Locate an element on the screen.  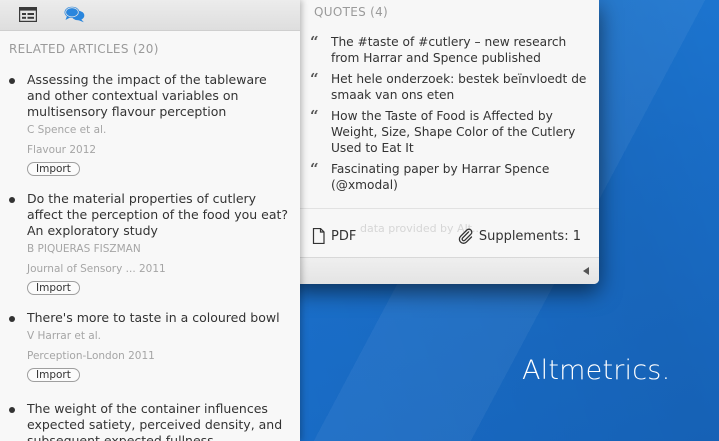
related-articles-heading: RELATED ARTICLES (20) is located at coordinates (84, 49).